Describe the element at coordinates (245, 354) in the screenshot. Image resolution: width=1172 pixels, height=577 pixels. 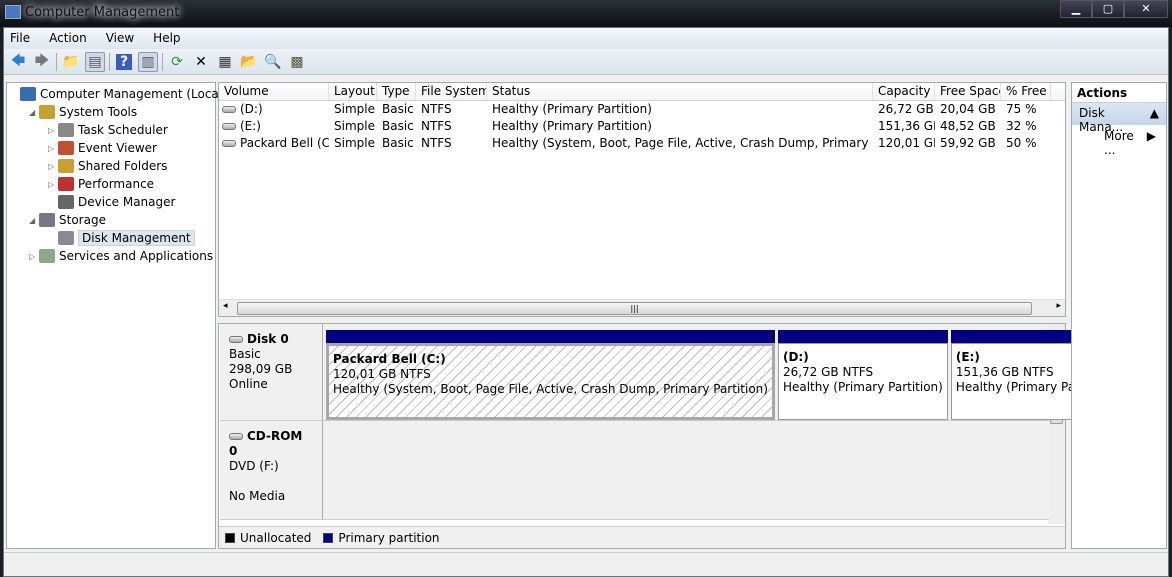
I see `disk-detail: Basic` at that location.